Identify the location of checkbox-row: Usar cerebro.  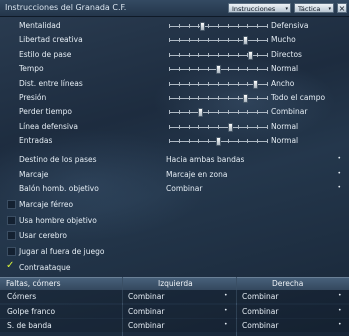
(174, 236).